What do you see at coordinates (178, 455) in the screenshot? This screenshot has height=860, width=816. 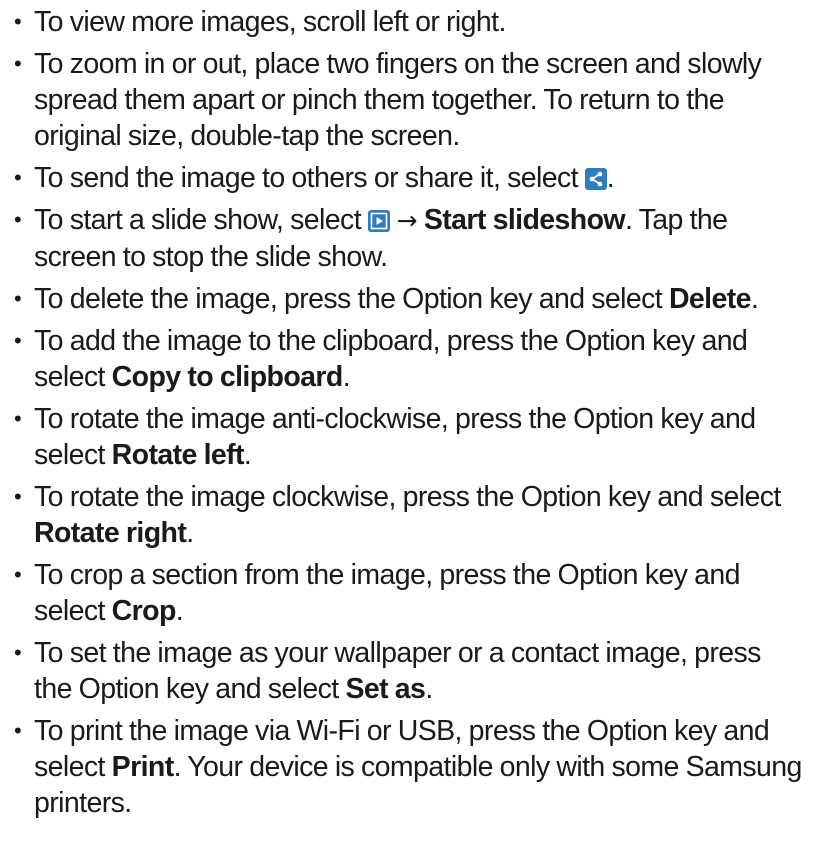 I see `menu-option-rotate-left: Rotate left` at bounding box center [178, 455].